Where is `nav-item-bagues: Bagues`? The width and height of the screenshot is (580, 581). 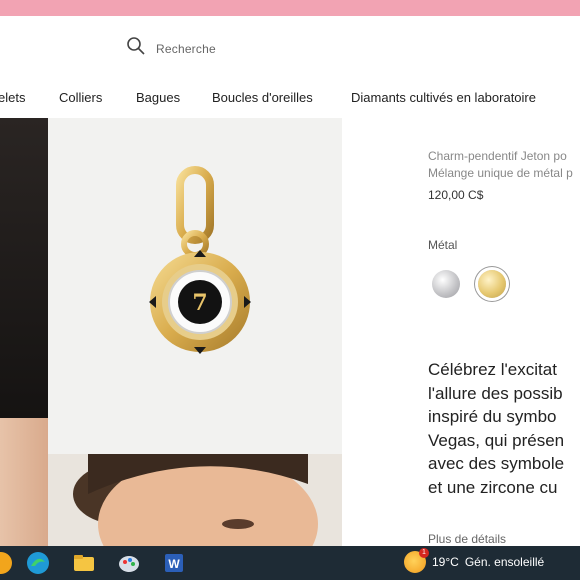 nav-item-bagues: Bagues is located at coordinates (158, 97).